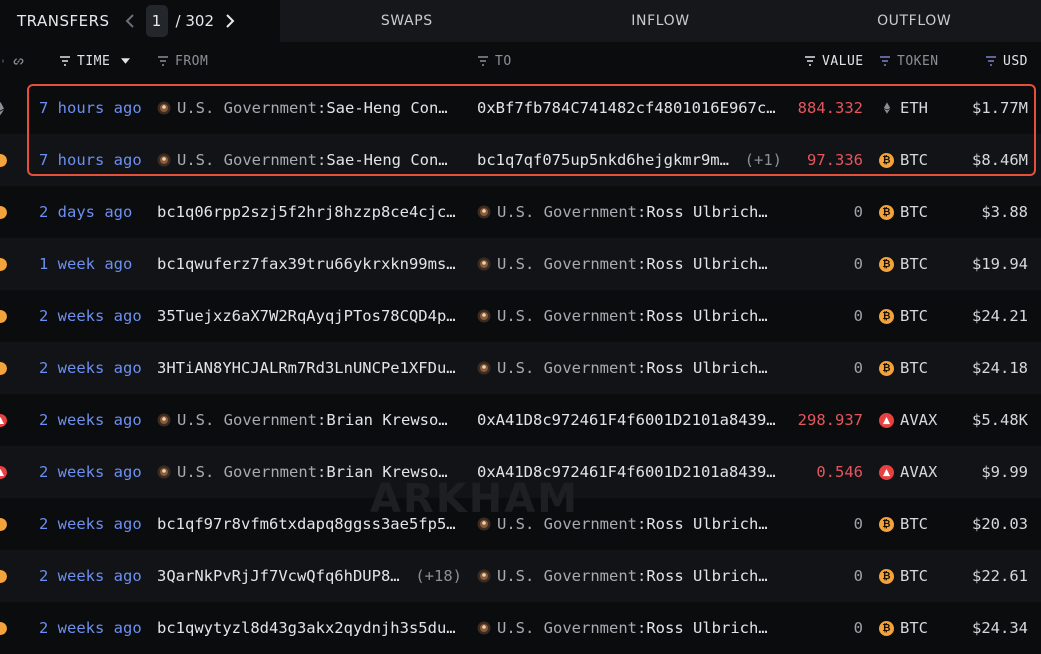  Describe the element at coordinates (2, 108) in the screenshot. I see `ethereum-icon` at that location.